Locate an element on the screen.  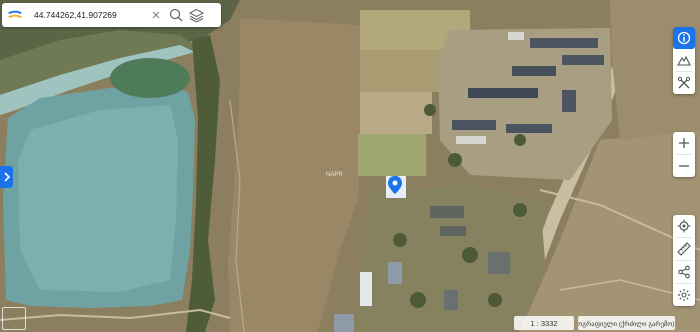
search-input is located at coordinates (87, 15).